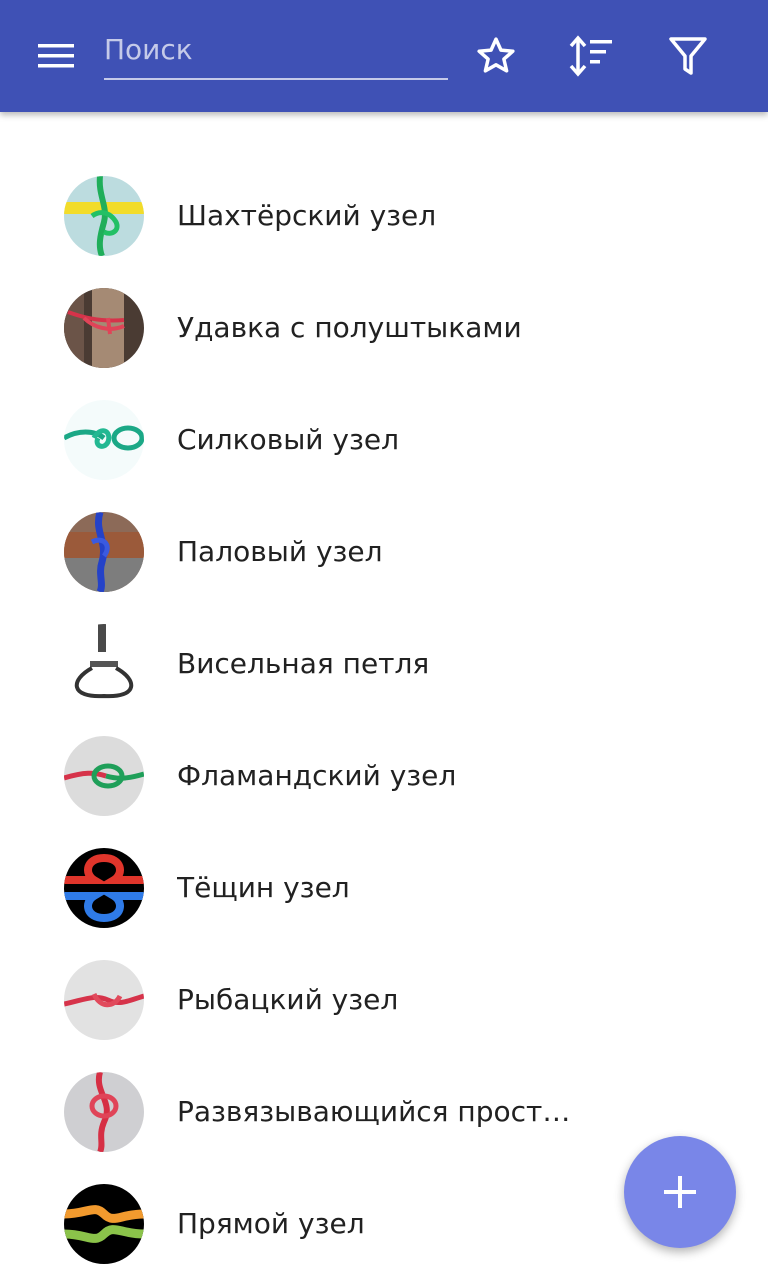  What do you see at coordinates (382, 1111) in the screenshot?
I see `knot-title: Развязывающийся простой узел` at bounding box center [382, 1111].